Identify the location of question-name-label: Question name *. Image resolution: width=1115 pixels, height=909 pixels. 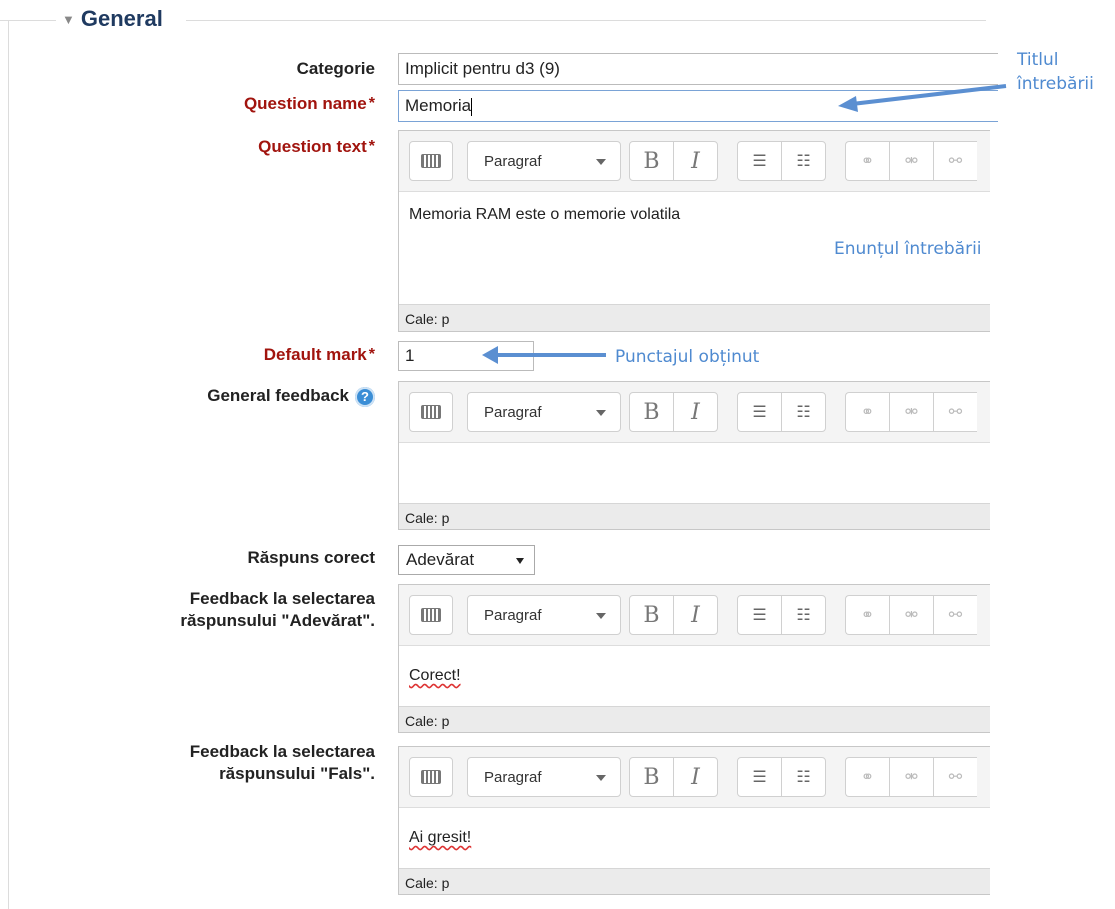
(309, 103).